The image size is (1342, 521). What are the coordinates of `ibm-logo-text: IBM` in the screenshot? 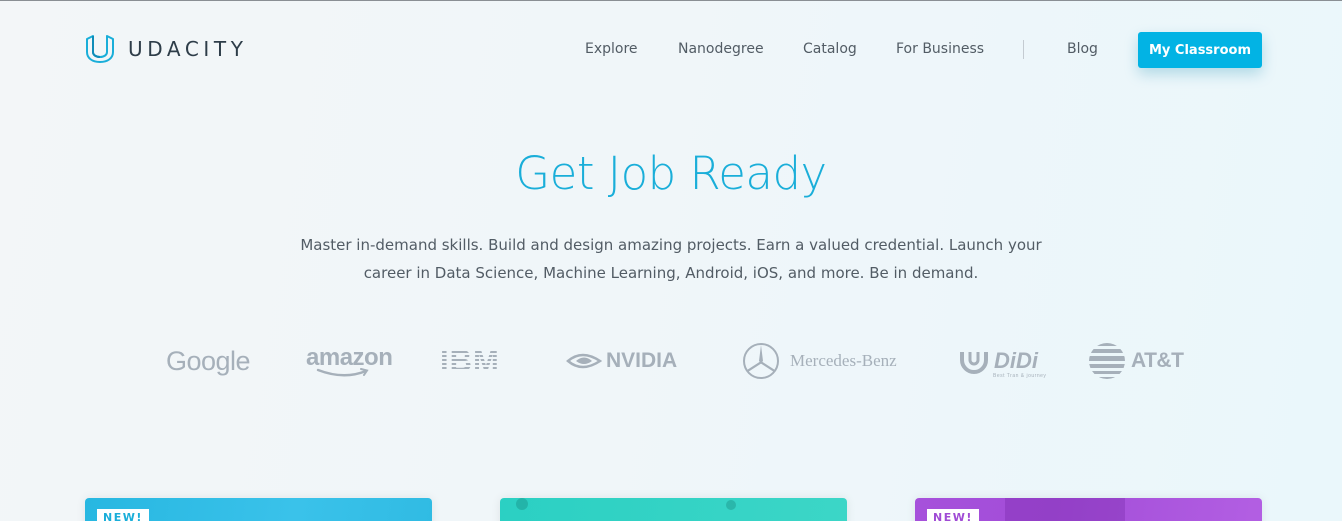 It's located at (470, 360).